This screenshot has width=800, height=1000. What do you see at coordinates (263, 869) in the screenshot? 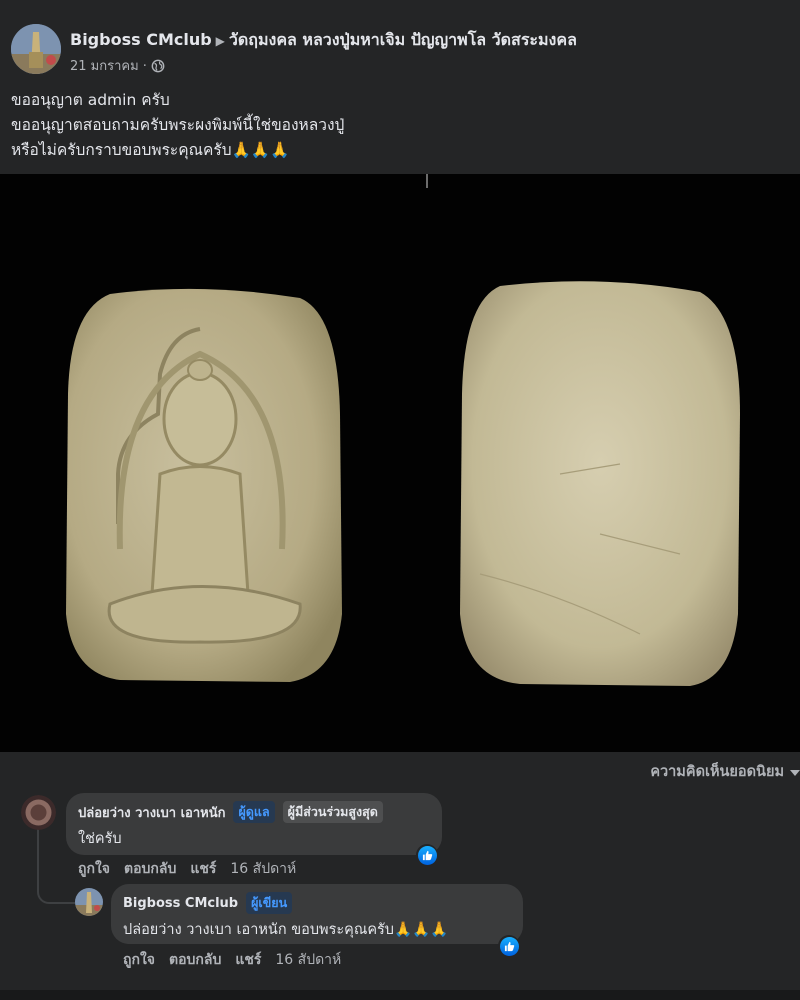
I see `comment-time: 16 สัปดาห์` at bounding box center [263, 869].